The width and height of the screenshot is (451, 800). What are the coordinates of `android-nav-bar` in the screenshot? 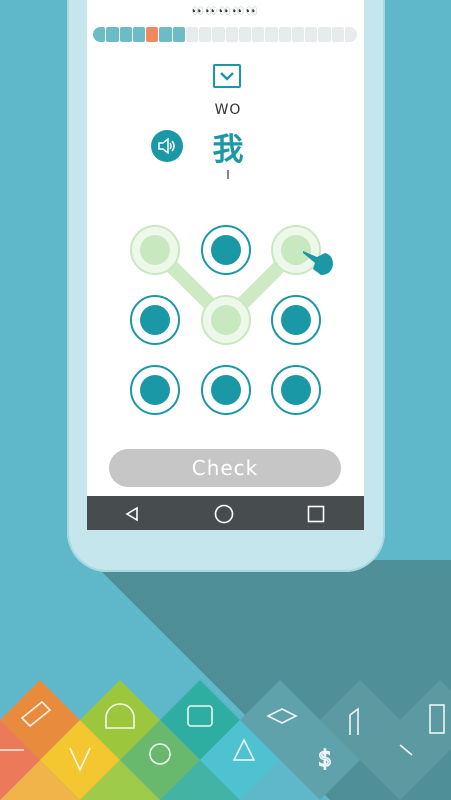 It's located at (225, 513).